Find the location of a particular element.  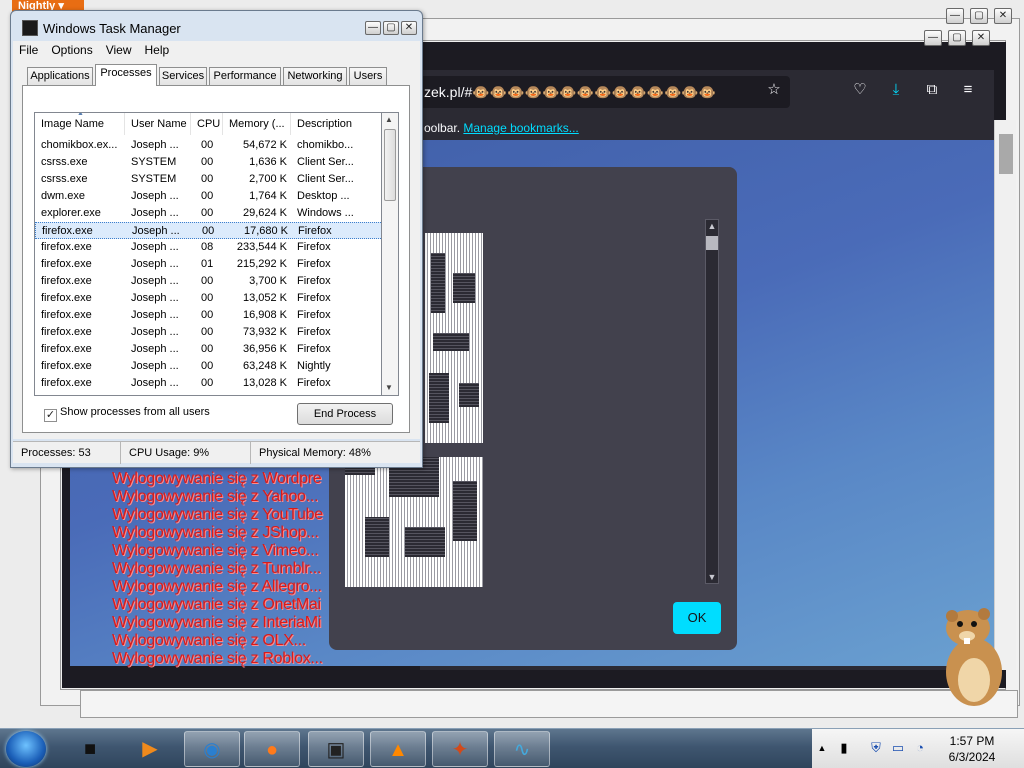

table-row: firefox.exe Joseph ... 00 13,028 K Firefox is located at coordinates (208, 383).